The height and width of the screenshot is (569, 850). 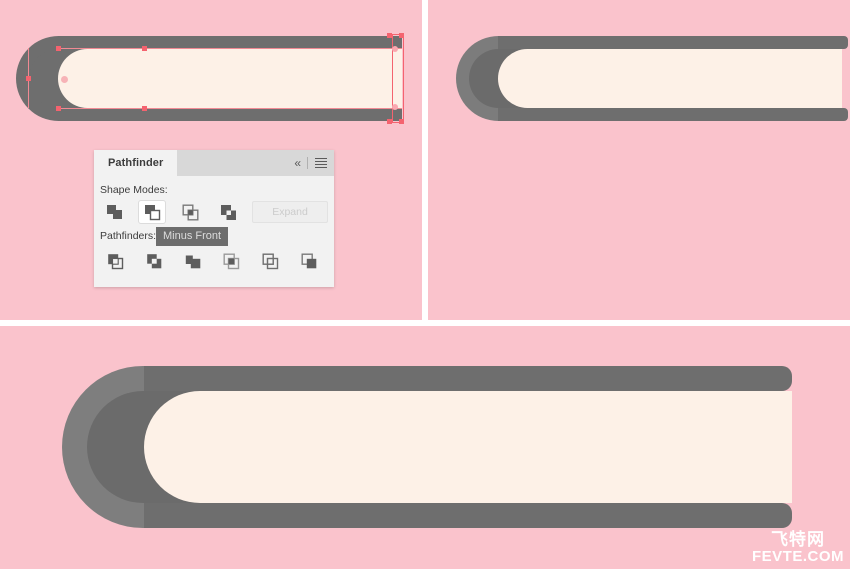 I want to click on selection-edge-top, so click(x=230, y=48).